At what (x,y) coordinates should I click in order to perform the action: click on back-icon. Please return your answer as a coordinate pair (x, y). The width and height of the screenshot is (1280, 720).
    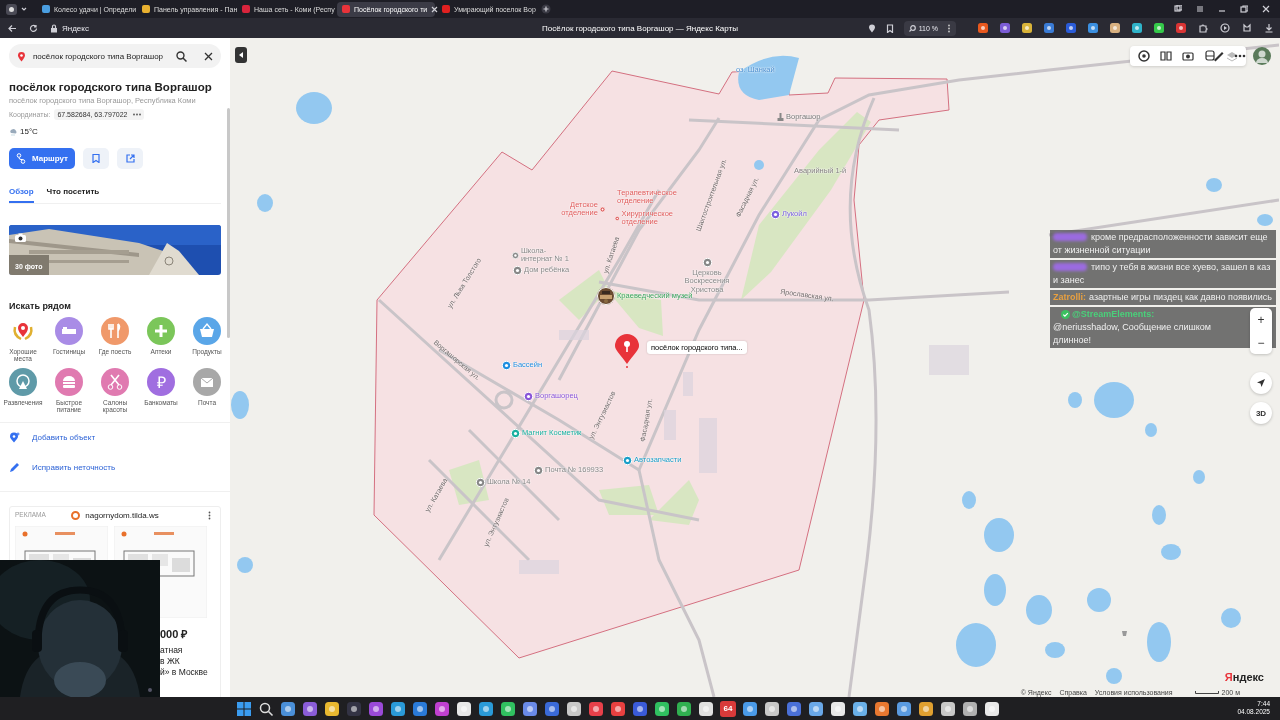
    Looking at the image, I should click on (12, 28).